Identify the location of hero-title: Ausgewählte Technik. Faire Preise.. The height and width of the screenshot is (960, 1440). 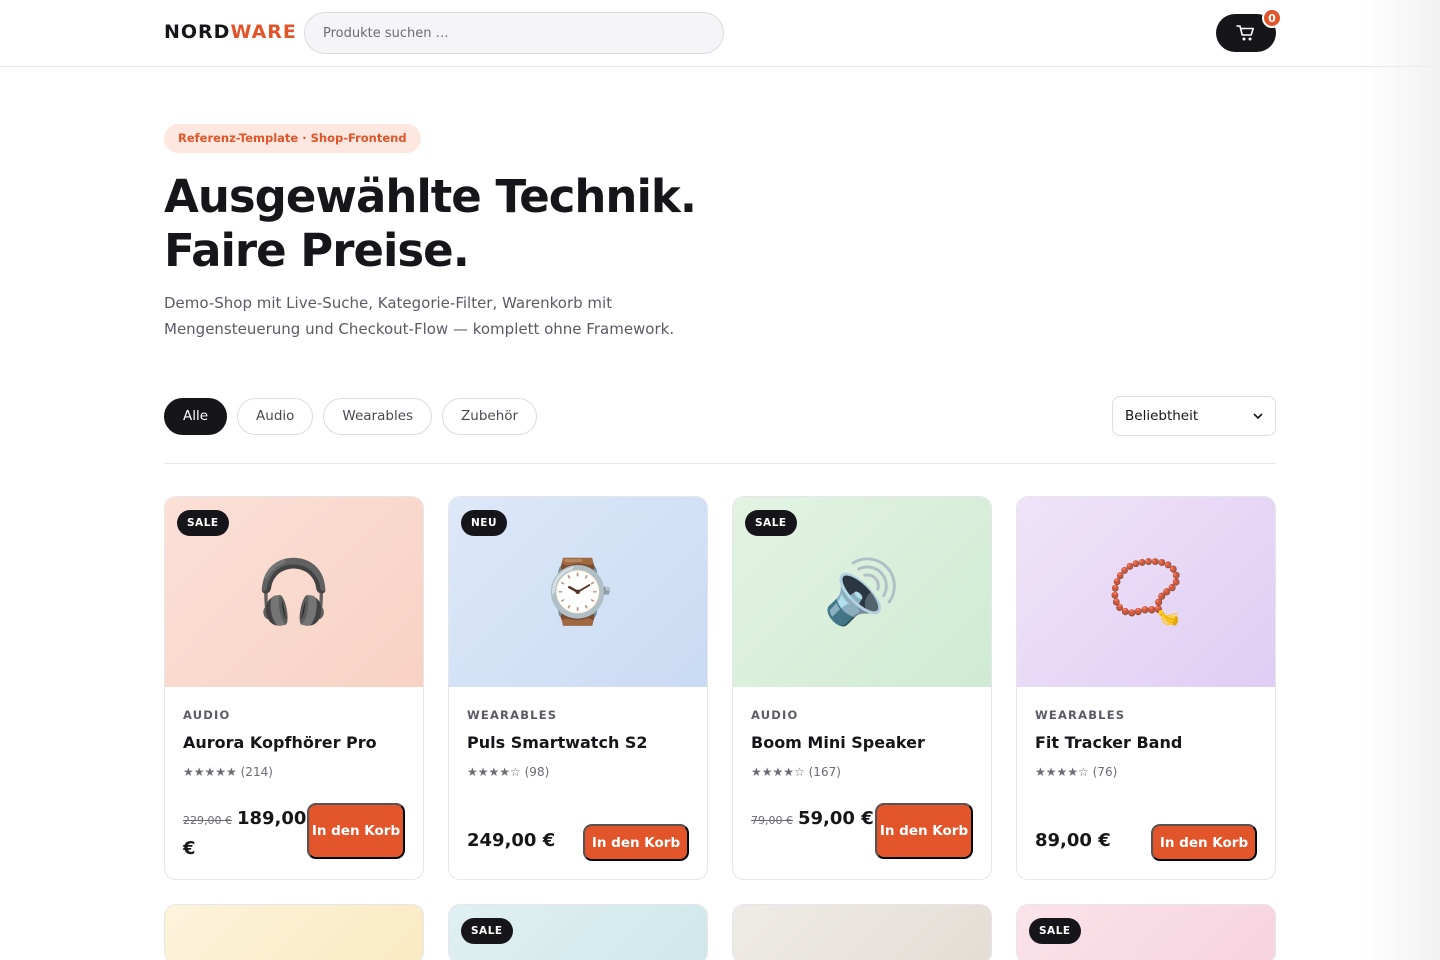
(514, 224).